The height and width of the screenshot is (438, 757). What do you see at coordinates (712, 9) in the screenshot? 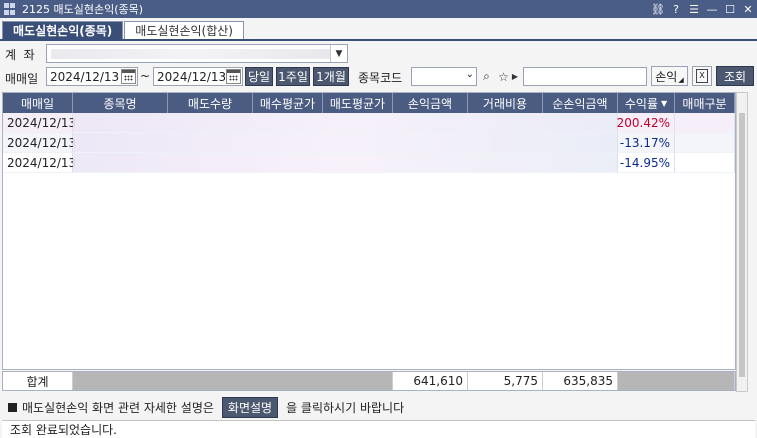
I see `minimize-icon: —` at bounding box center [712, 9].